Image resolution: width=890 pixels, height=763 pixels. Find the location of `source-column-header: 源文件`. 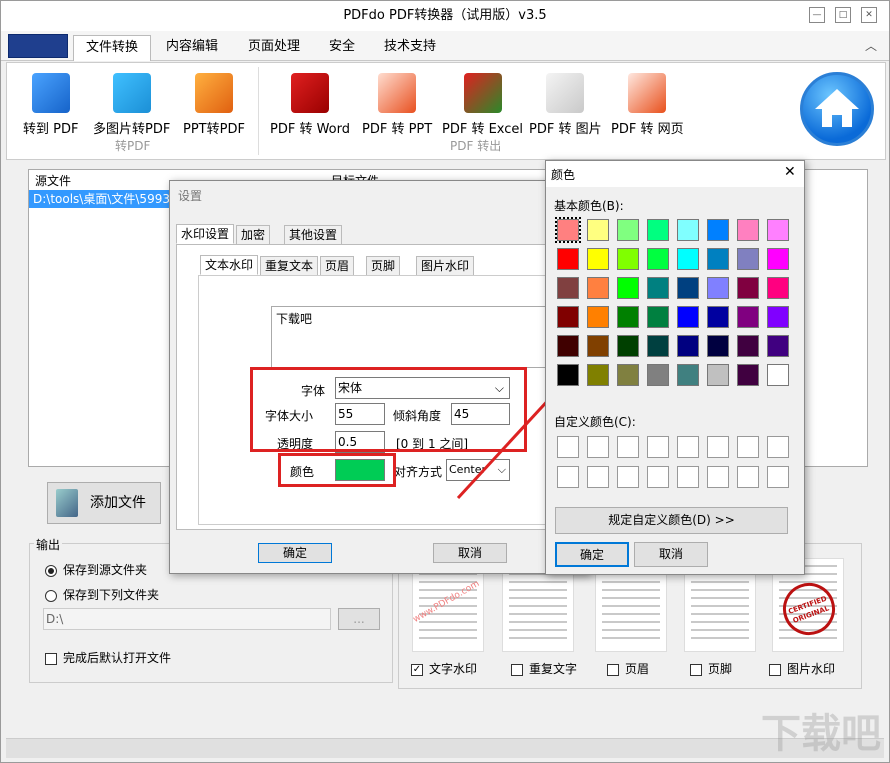

source-column-header: 源文件 is located at coordinates (53, 180).